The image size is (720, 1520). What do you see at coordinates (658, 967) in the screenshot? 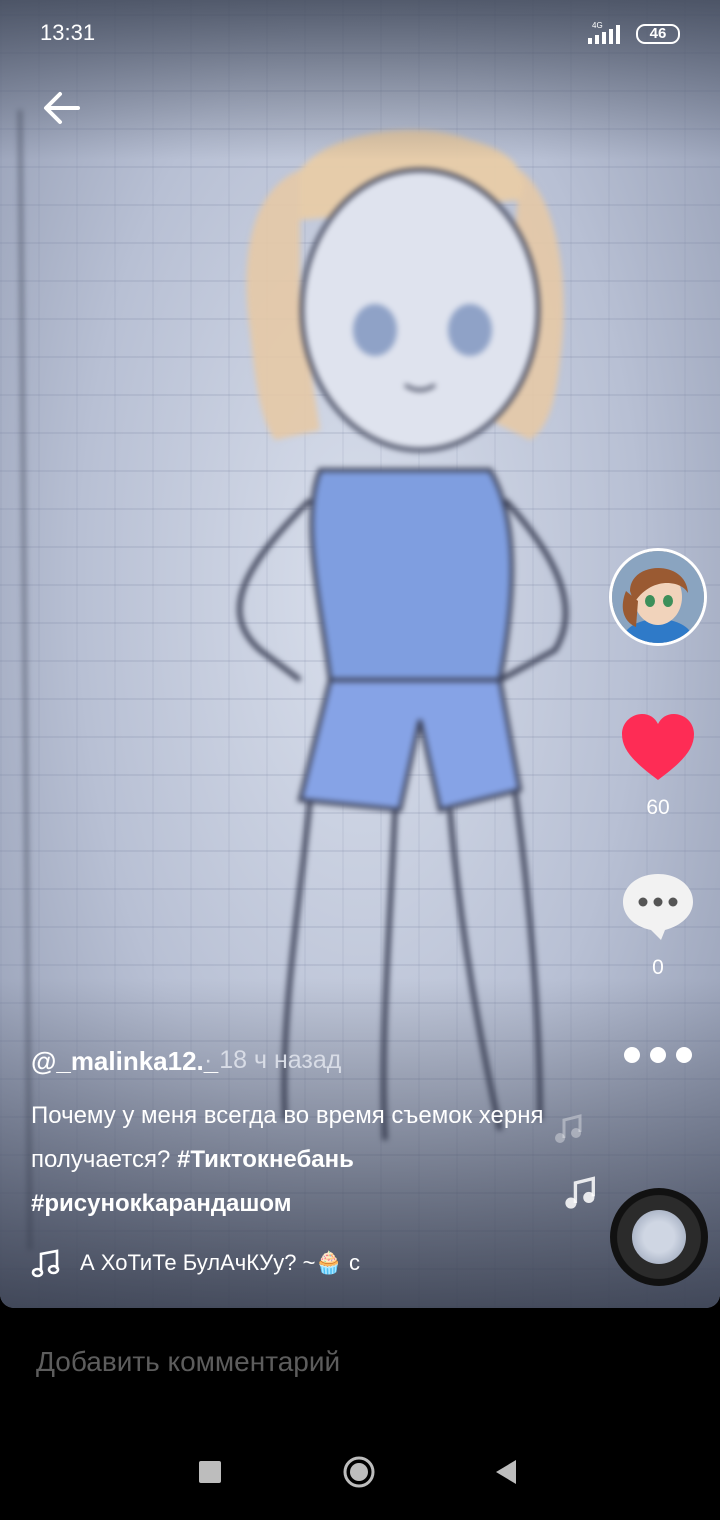
I see `comment-count: 0` at bounding box center [658, 967].